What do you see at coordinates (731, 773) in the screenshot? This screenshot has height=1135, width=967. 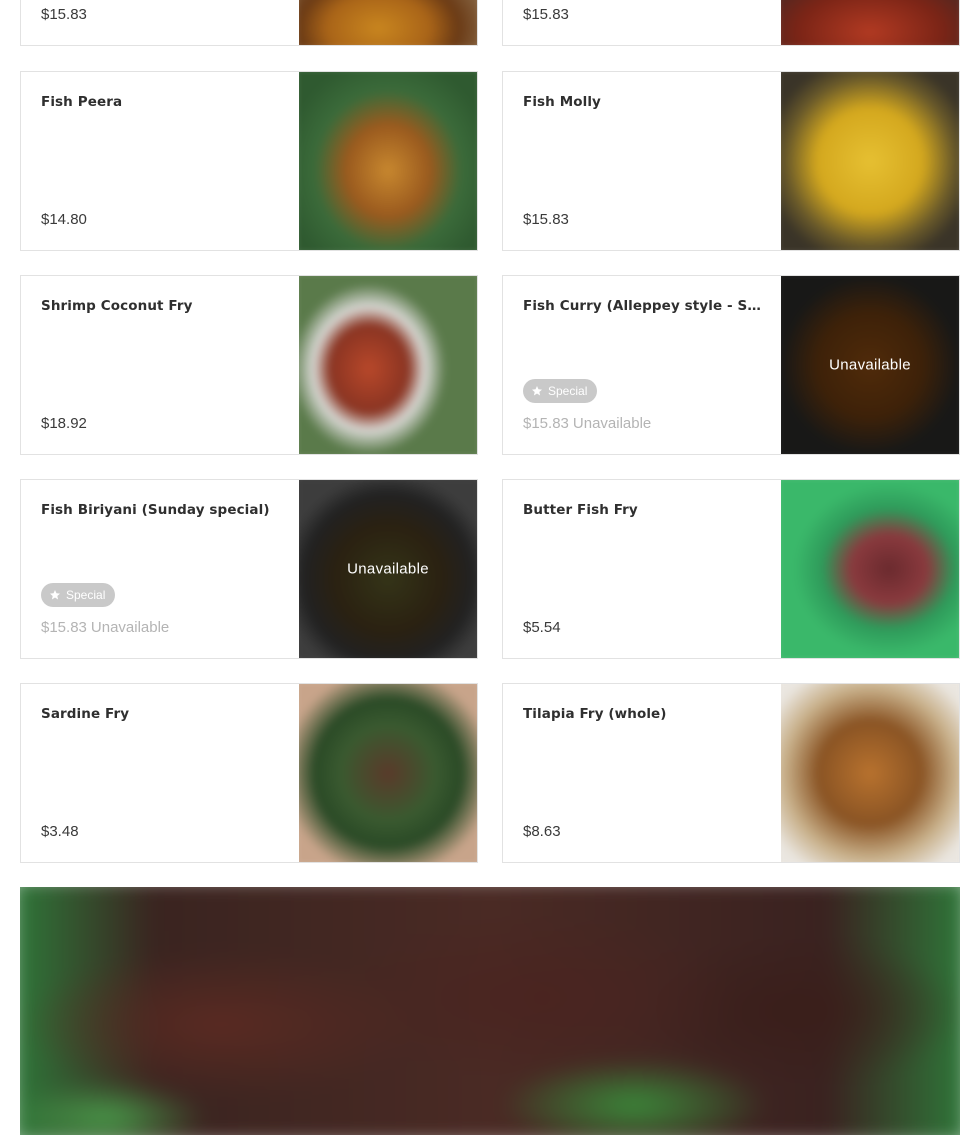 I see `menu-item-card: Tilapia Fry (whole) $8.63` at bounding box center [731, 773].